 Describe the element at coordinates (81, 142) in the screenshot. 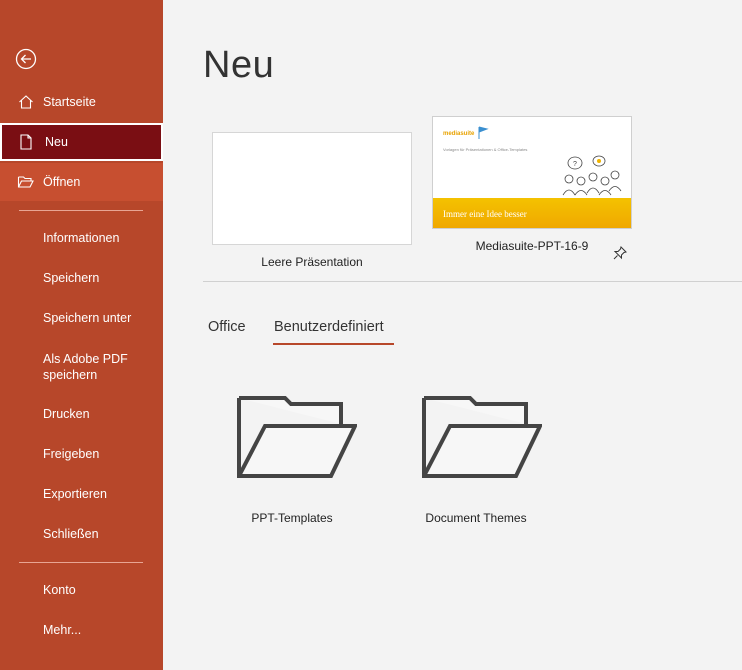

I see `sidebar-item-neu: Neu` at that location.